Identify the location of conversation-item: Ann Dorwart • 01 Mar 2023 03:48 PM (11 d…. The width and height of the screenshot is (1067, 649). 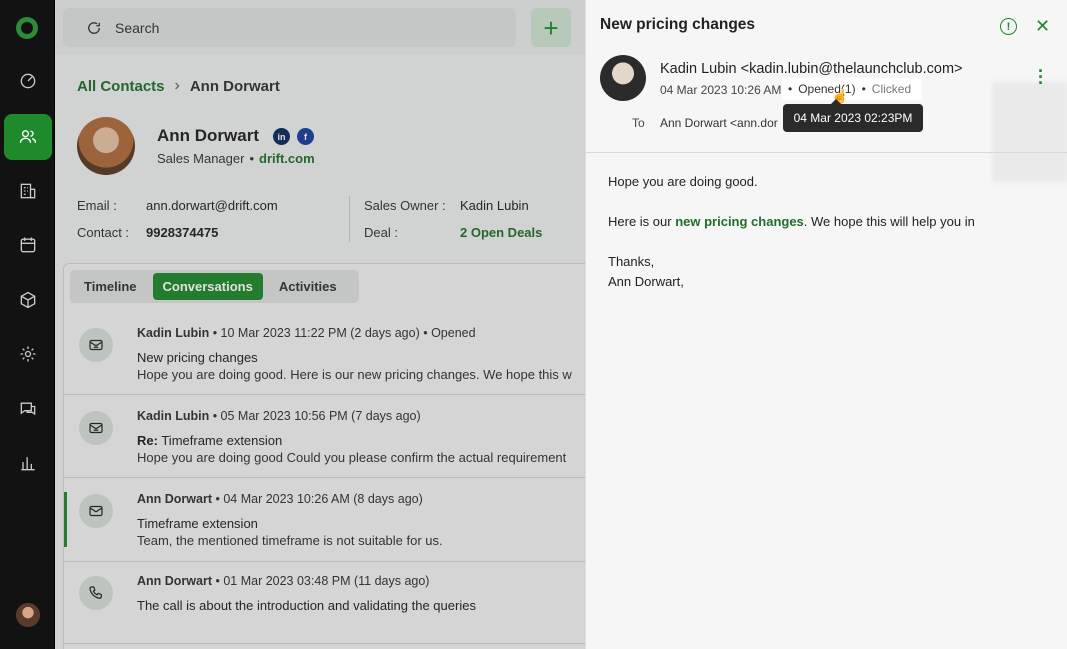
(324, 603).